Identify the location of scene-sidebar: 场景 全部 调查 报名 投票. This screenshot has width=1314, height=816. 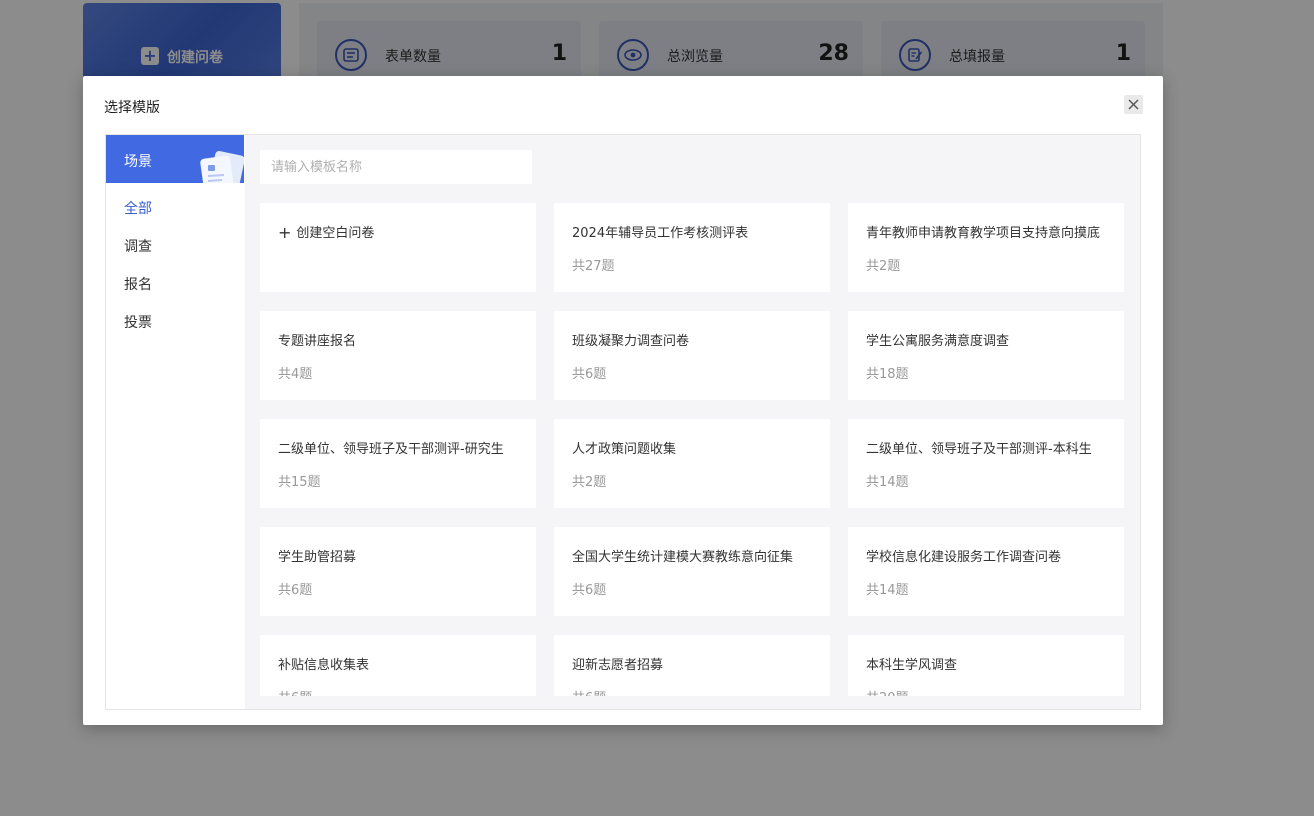
(176, 422).